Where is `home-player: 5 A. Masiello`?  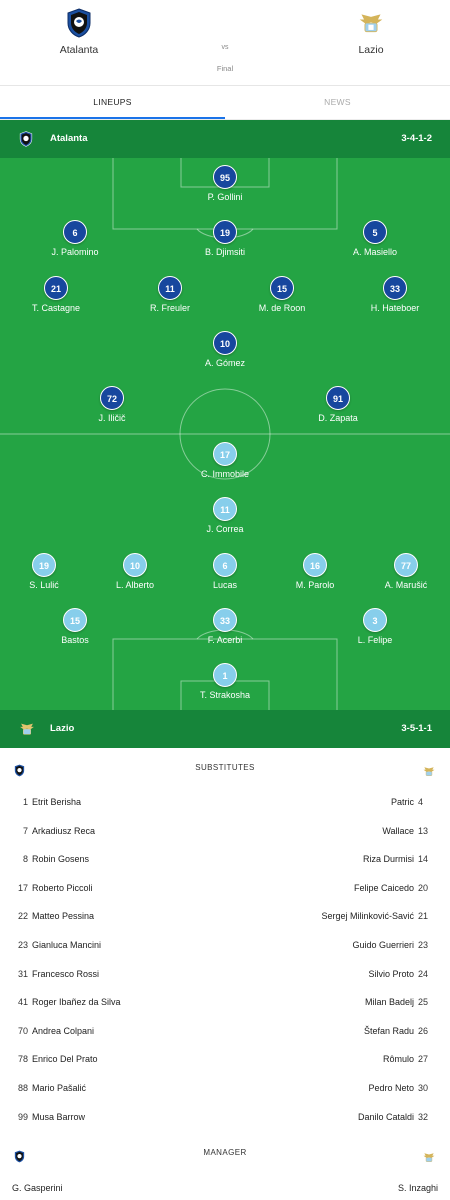
home-player: 5 A. Masiello is located at coordinates (375, 238).